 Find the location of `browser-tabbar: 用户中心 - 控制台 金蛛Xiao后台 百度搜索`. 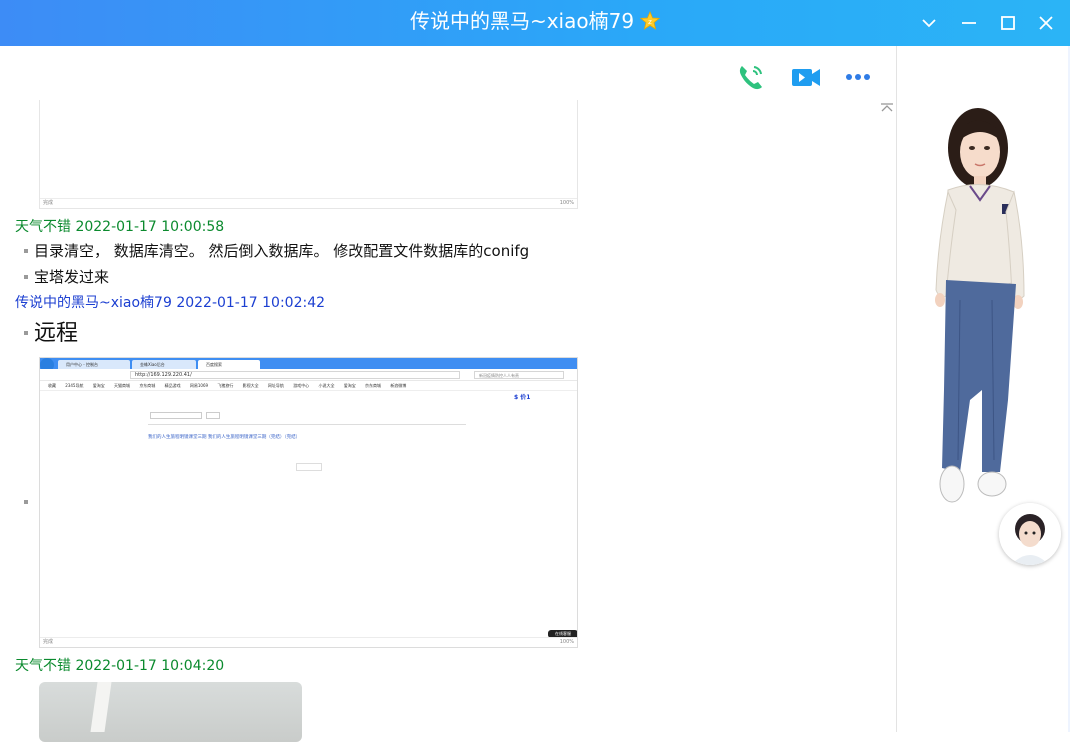

browser-tabbar: 用户中心 - 控制台 金蛛Xiao后台 百度搜索 is located at coordinates (308, 365).